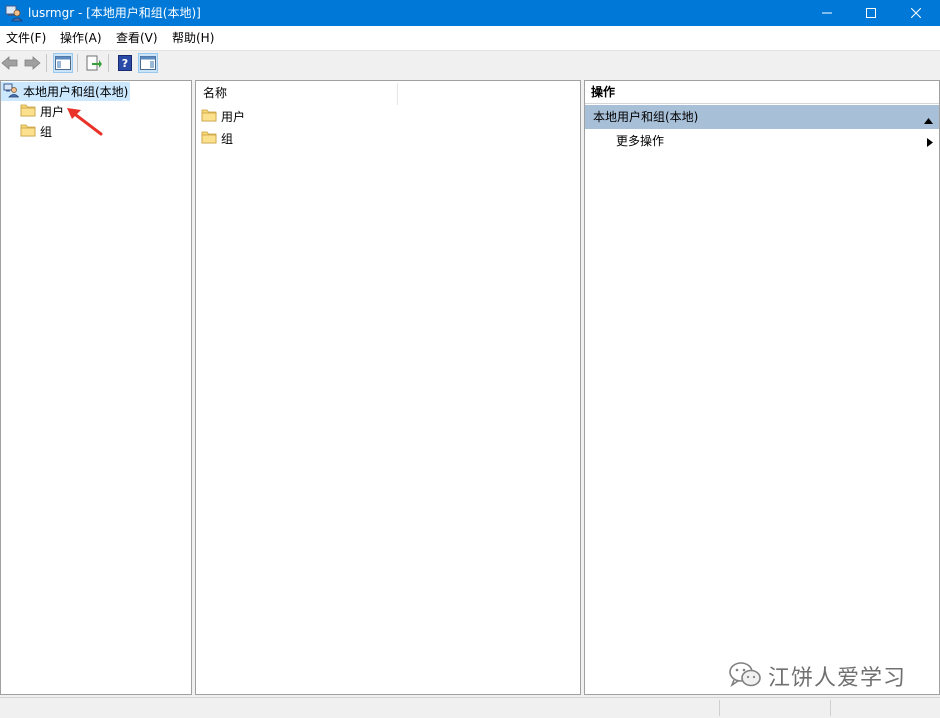 The height and width of the screenshot is (718, 940). What do you see at coordinates (137, 38) in the screenshot?
I see `menu-view: 查看(V)` at bounding box center [137, 38].